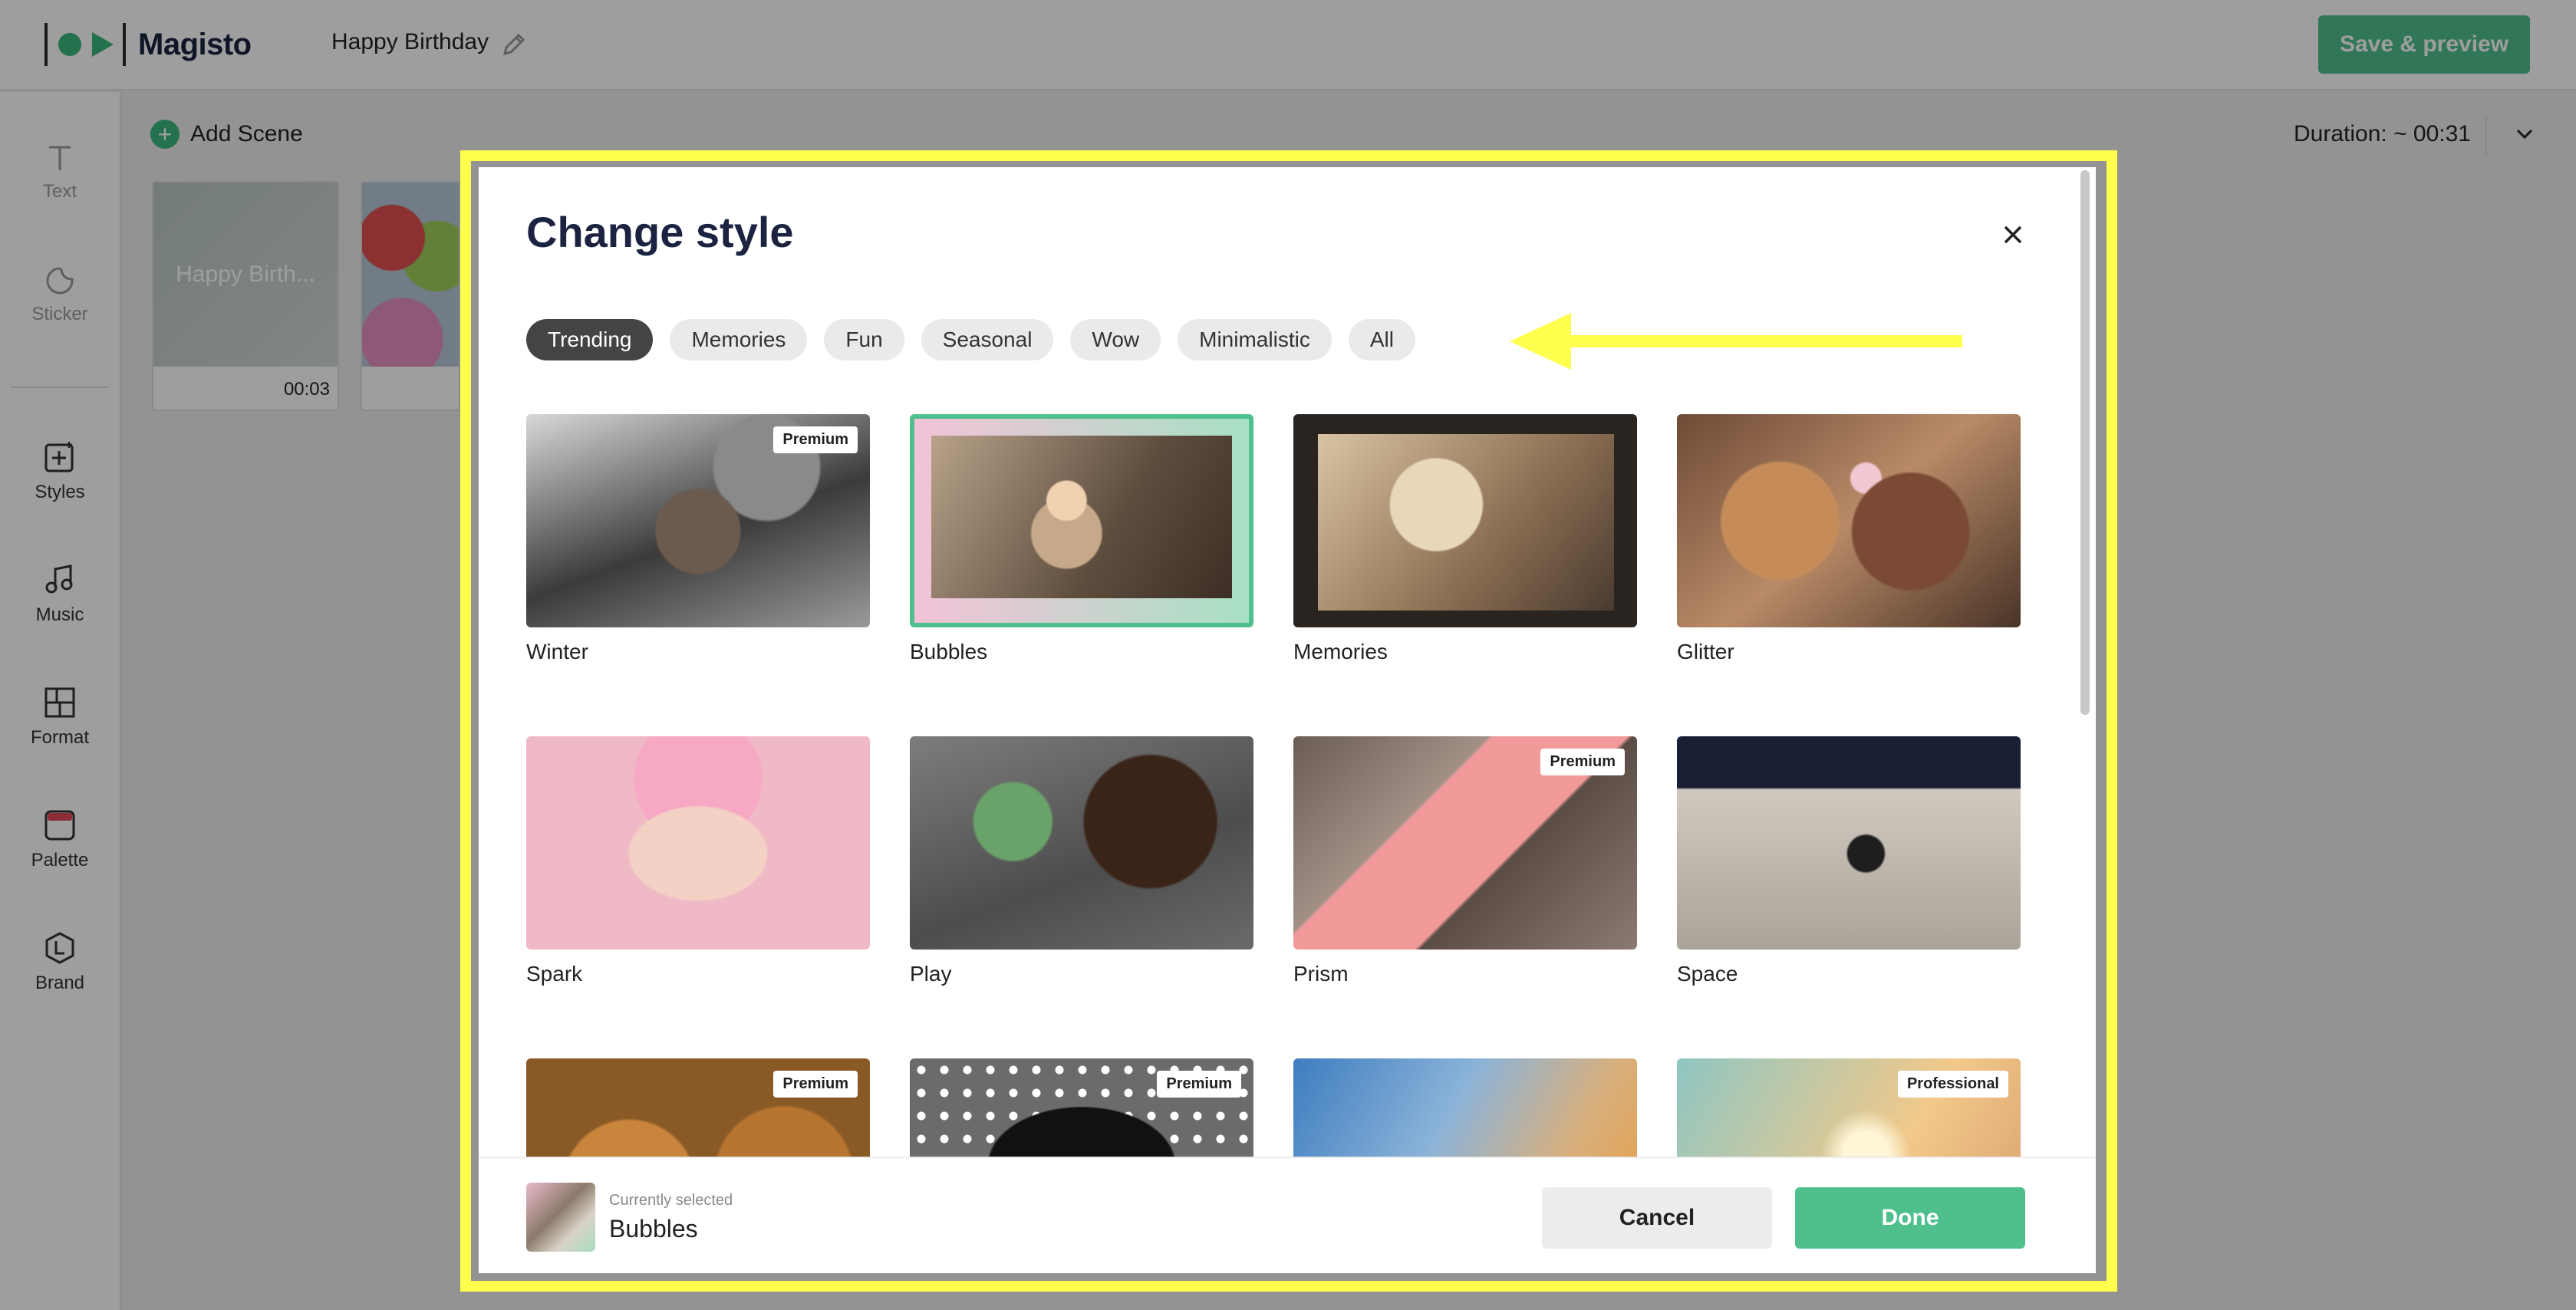 Image resolution: width=2576 pixels, height=1310 pixels. Describe the element at coordinates (671, 1200) in the screenshot. I see `currently-selected-label: Currently selected` at that location.